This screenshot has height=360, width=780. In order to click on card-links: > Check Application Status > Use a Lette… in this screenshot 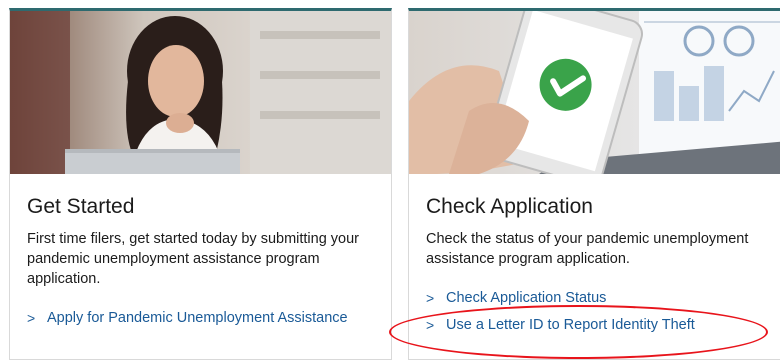, I will do `click(600, 311)`.